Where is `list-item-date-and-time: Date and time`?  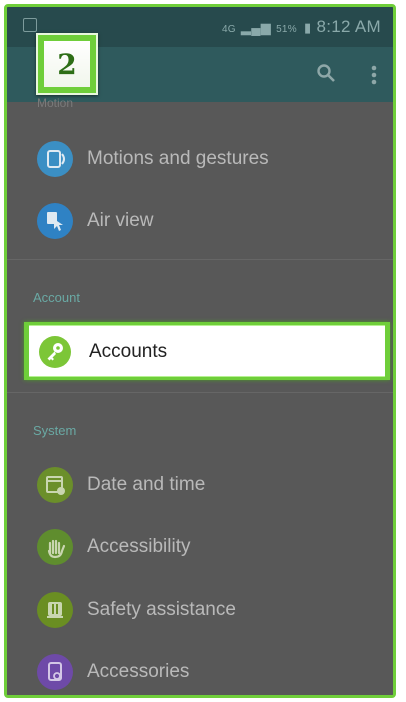 list-item-date-and-time: Date and time is located at coordinates (200, 486).